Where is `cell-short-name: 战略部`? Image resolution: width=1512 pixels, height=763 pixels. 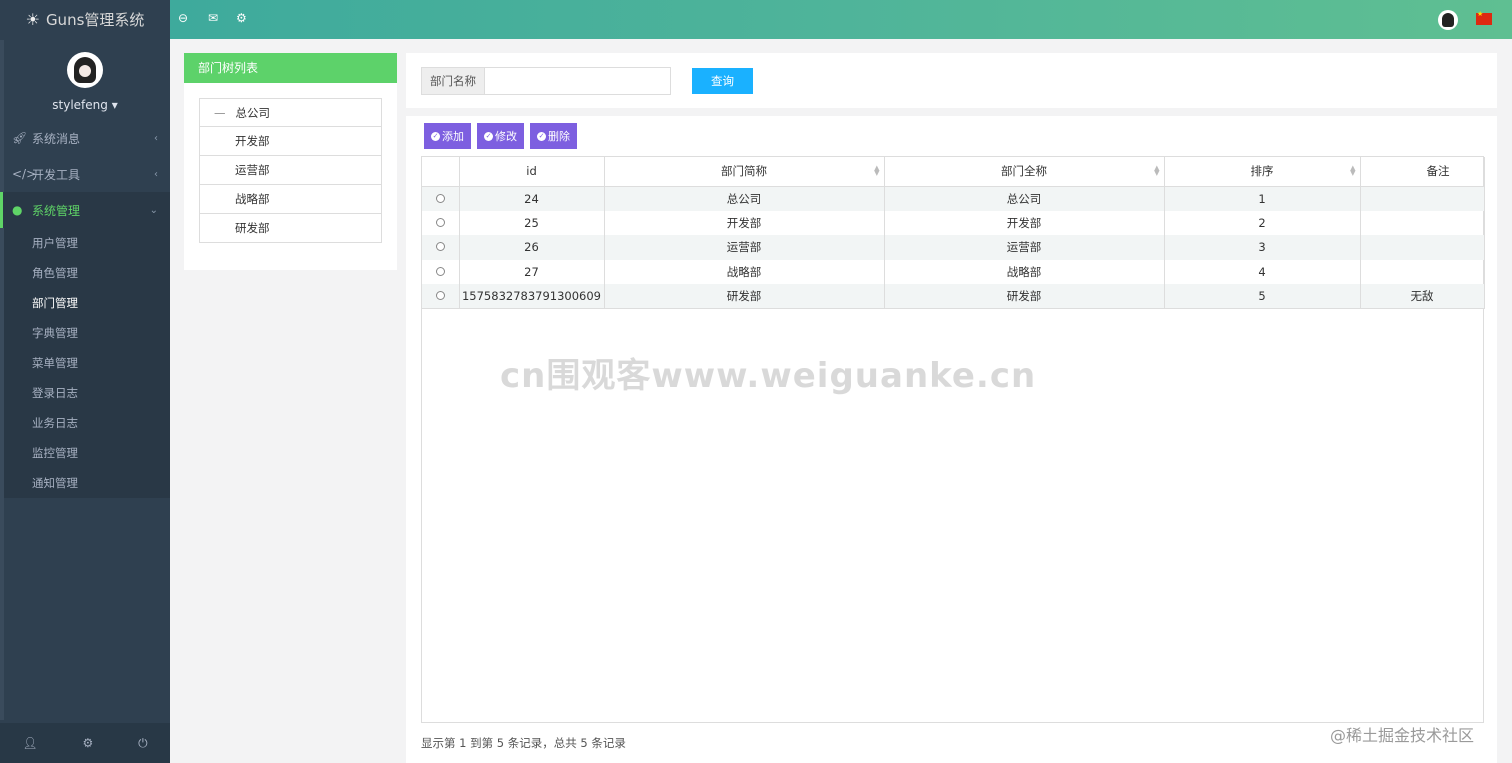
cell-short-name: 战略部 is located at coordinates (744, 272).